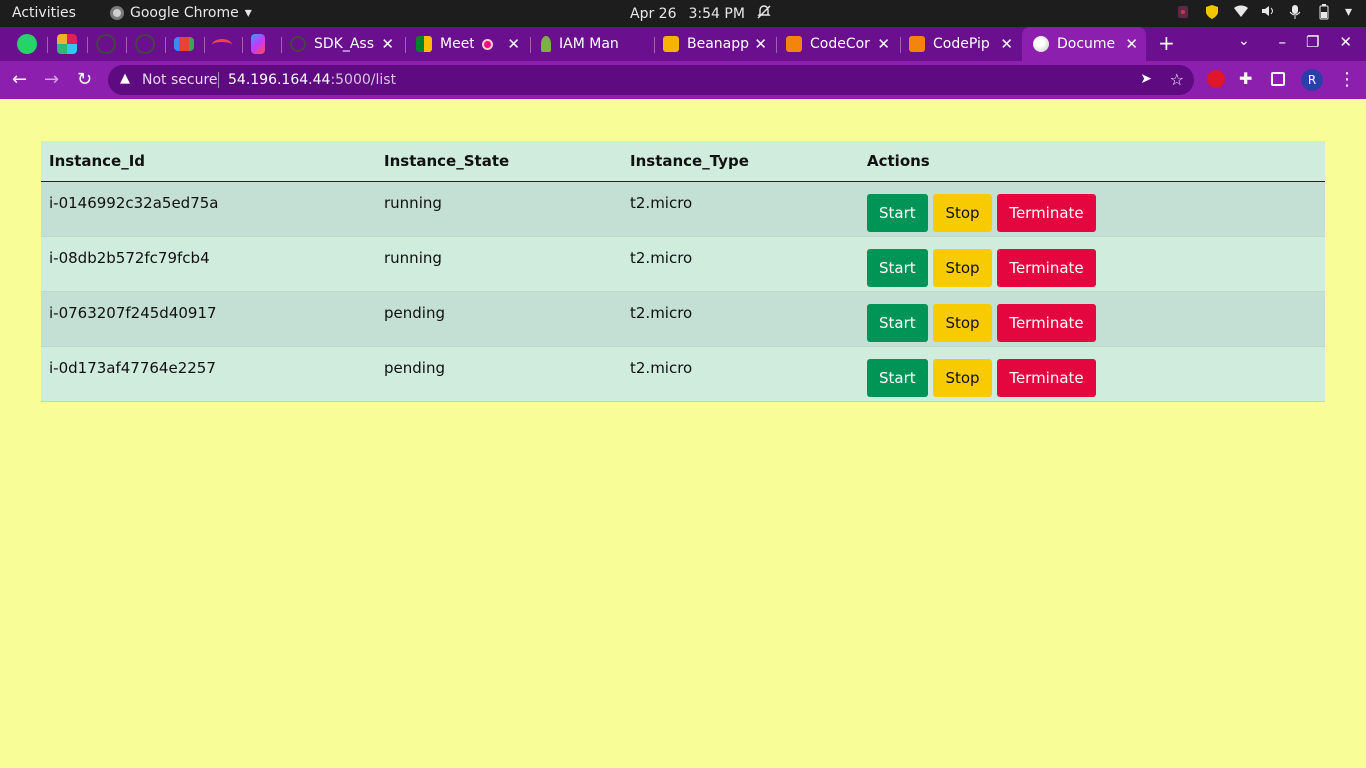  I want to click on minimize-icon: –, so click(1282, 42).